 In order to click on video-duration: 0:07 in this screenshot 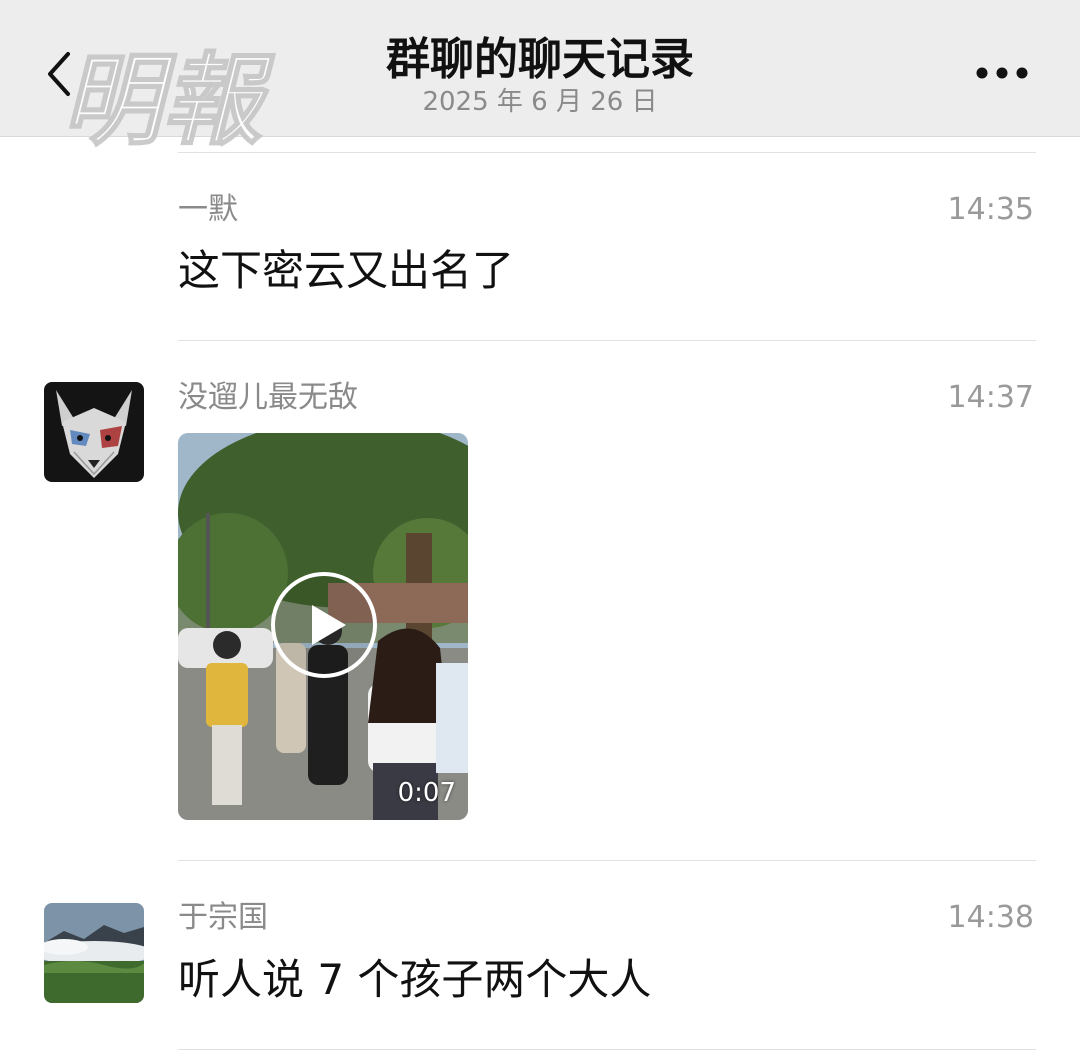, I will do `click(426, 793)`.